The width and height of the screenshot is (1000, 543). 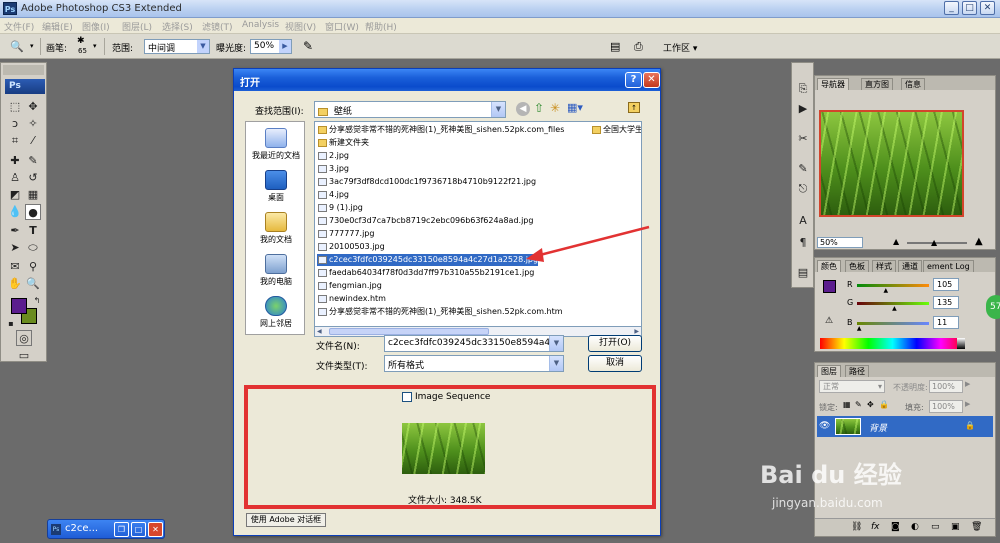 I want to click on menu-image: 图像(I), so click(x=96, y=26).